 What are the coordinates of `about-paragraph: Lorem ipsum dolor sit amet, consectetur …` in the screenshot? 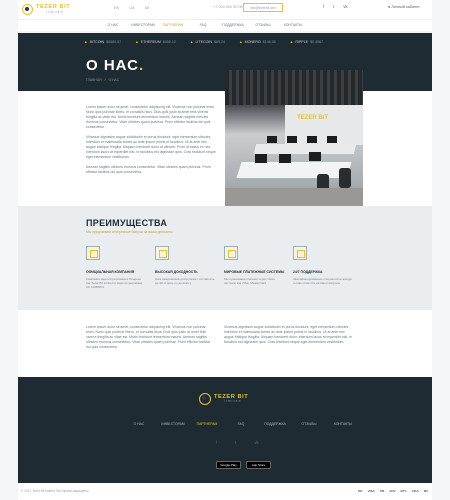 It's located at (151, 117).